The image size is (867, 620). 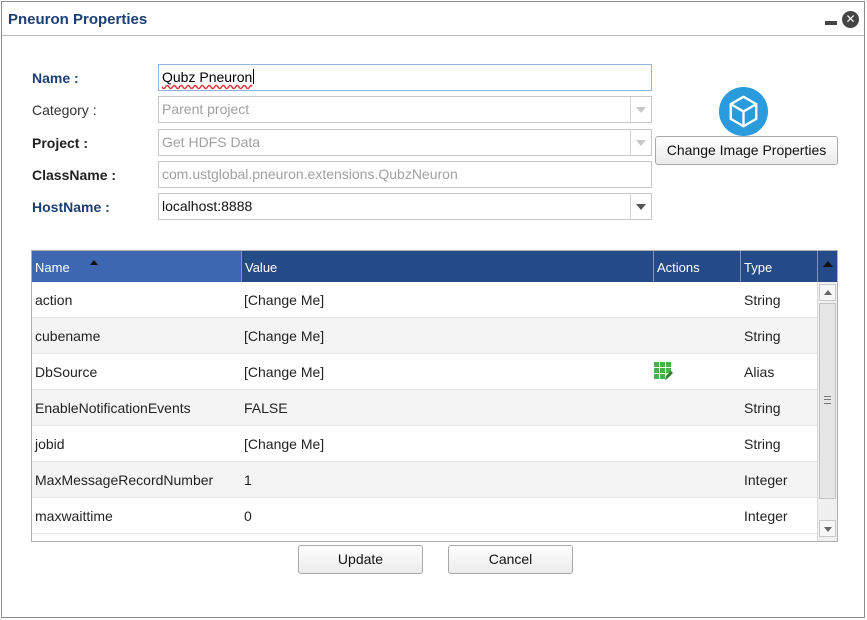 I want to click on hostname-select: localhost:8888, so click(x=405, y=206).